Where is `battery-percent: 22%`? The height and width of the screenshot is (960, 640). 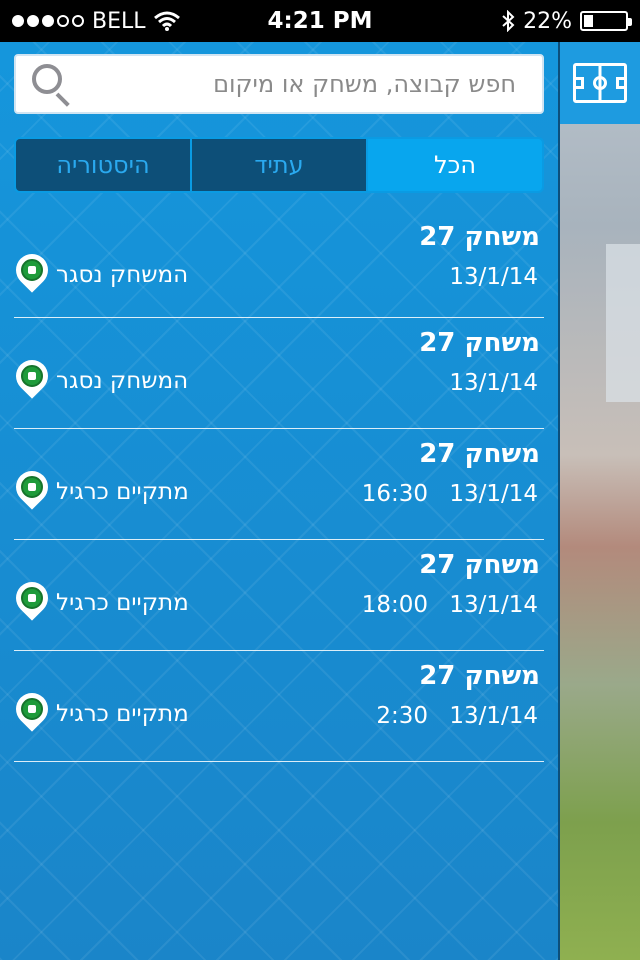
battery-percent: 22% is located at coordinates (547, 21).